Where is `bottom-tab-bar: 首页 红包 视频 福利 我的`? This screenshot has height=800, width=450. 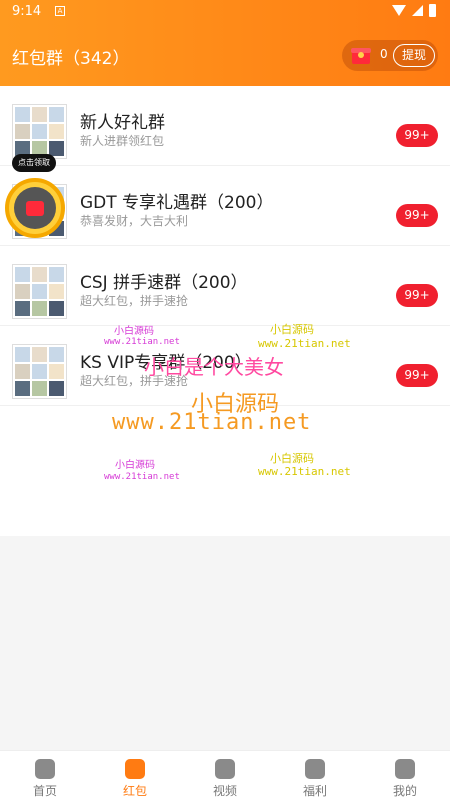 bottom-tab-bar: 首页 红包 视频 福利 我的 is located at coordinates (225, 775).